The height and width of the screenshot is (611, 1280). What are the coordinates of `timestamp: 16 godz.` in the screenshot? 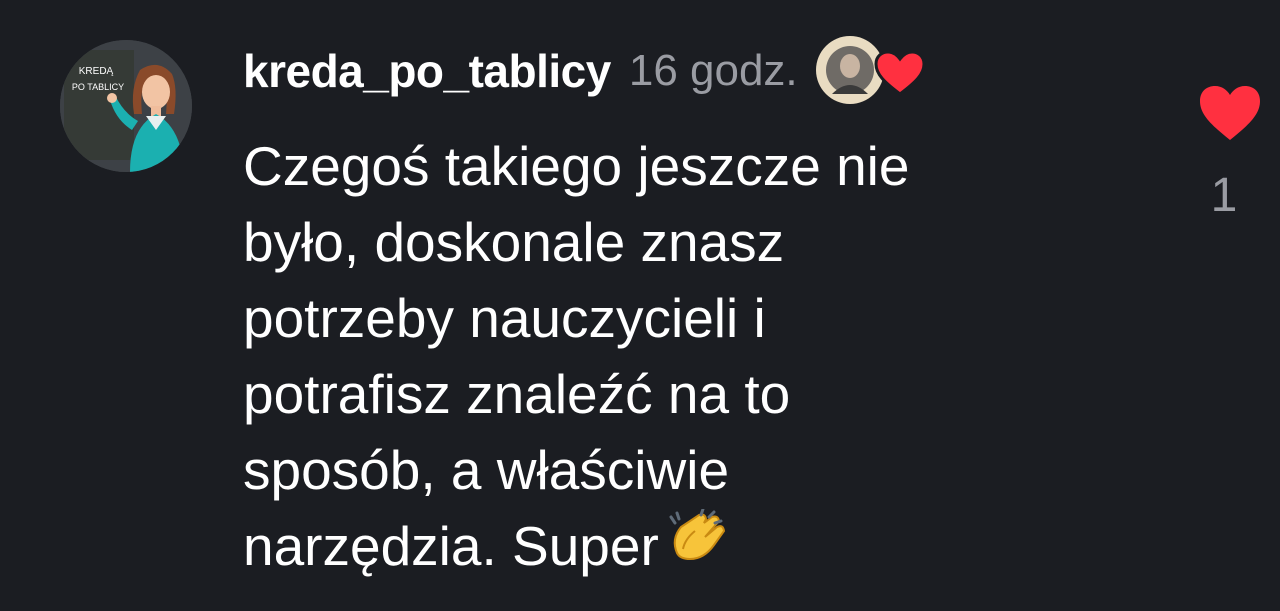 It's located at (713, 70).